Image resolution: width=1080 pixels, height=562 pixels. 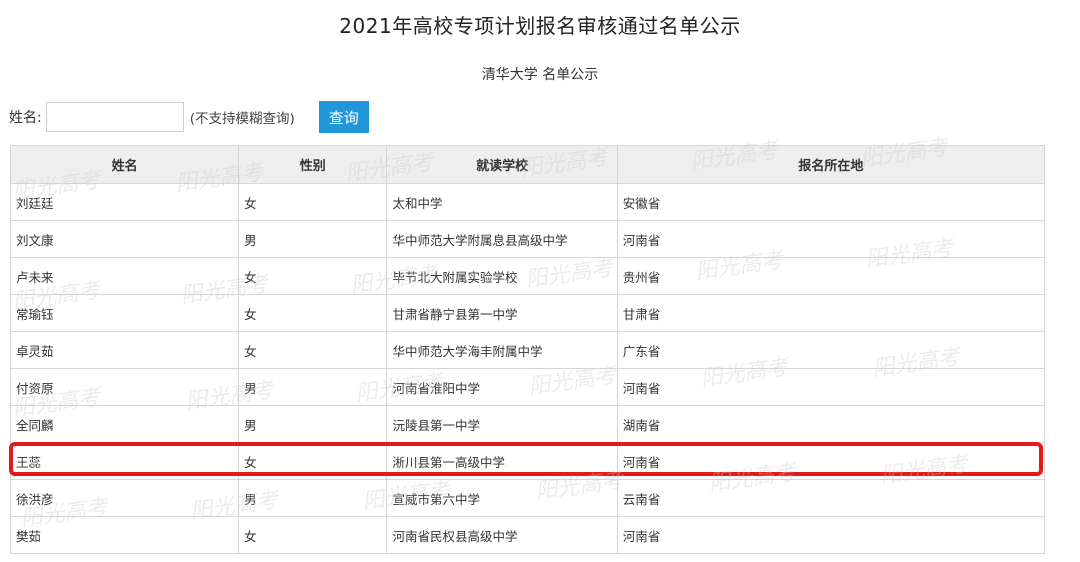 I want to click on table-header-row: 姓名 性别 就读学校 报名所在地, so click(x=527, y=164).